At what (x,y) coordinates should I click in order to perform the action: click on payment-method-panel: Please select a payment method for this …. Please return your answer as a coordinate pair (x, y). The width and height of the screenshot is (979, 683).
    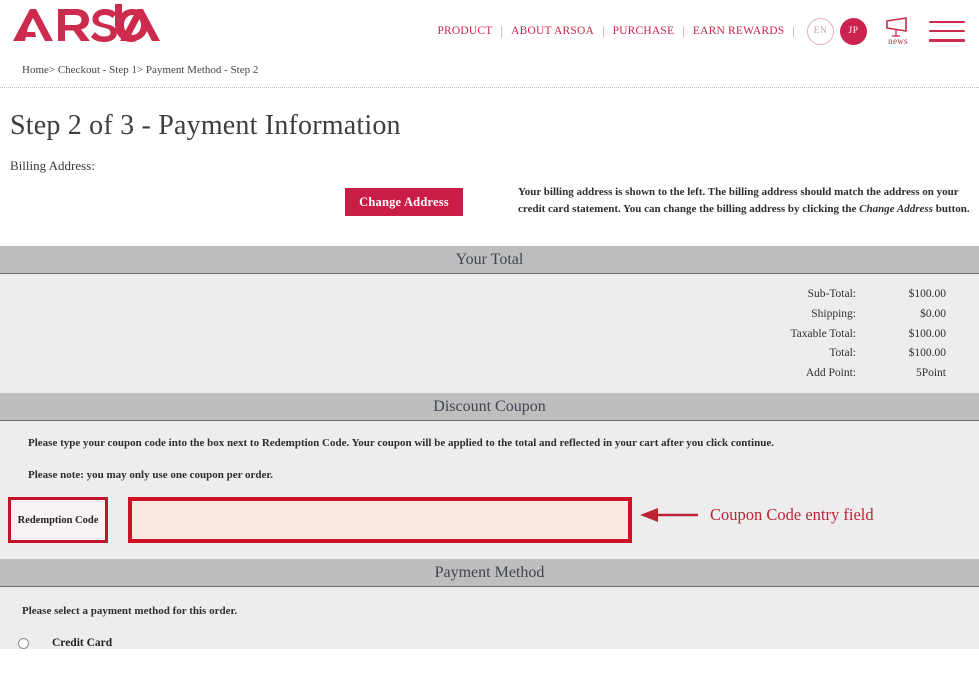
    Looking at the image, I should click on (489, 618).